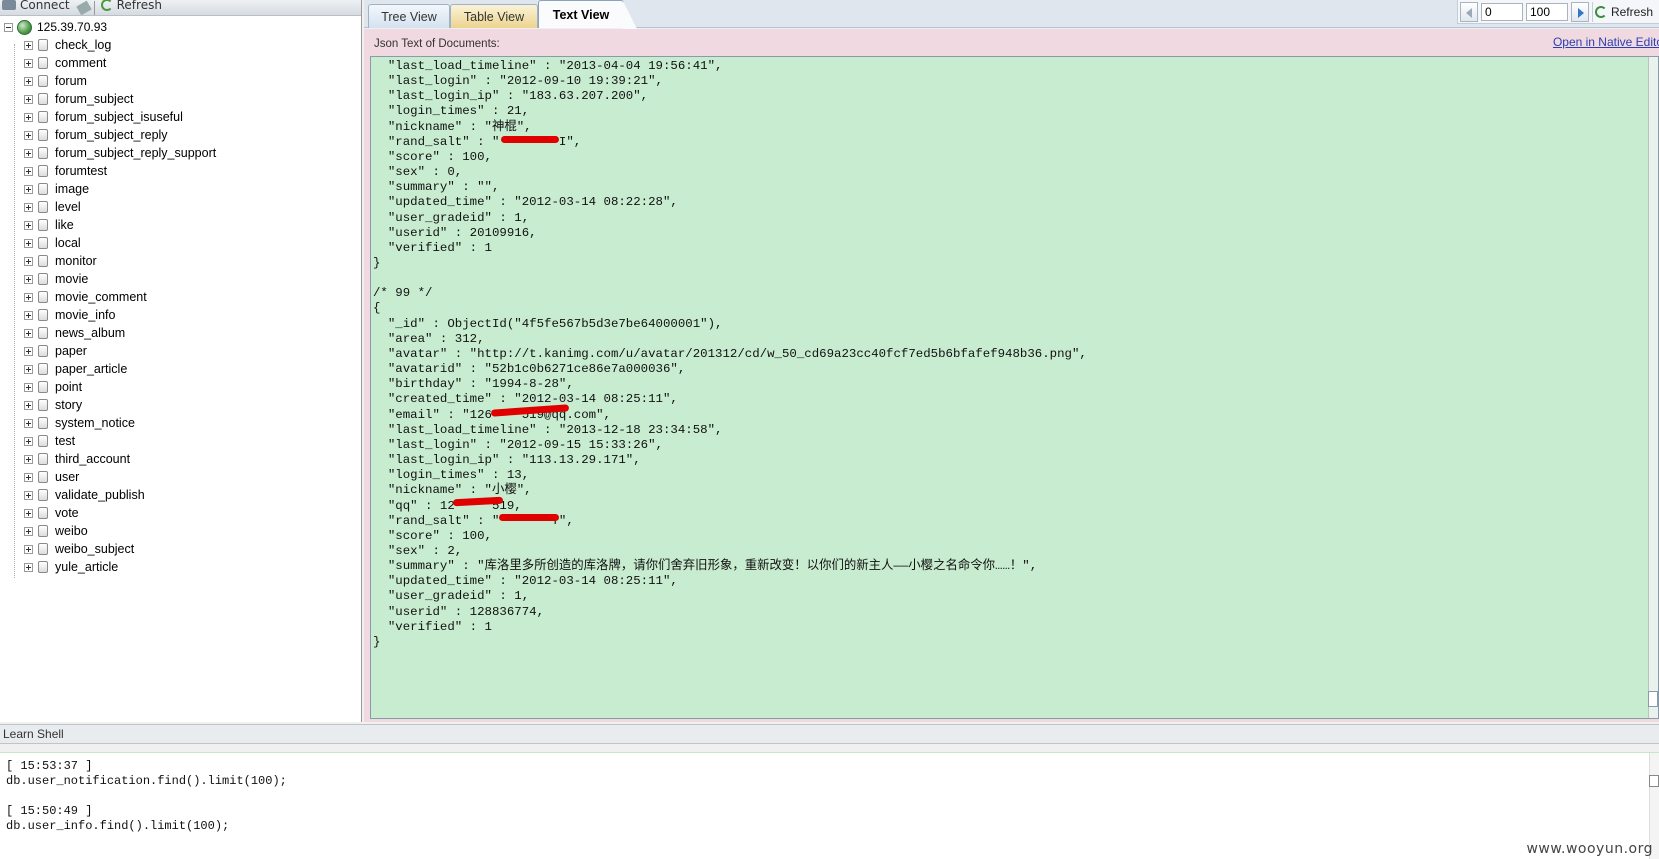  Describe the element at coordinates (180, 495) in the screenshot. I see `tree-item-validate-publish: validate_publish` at that location.